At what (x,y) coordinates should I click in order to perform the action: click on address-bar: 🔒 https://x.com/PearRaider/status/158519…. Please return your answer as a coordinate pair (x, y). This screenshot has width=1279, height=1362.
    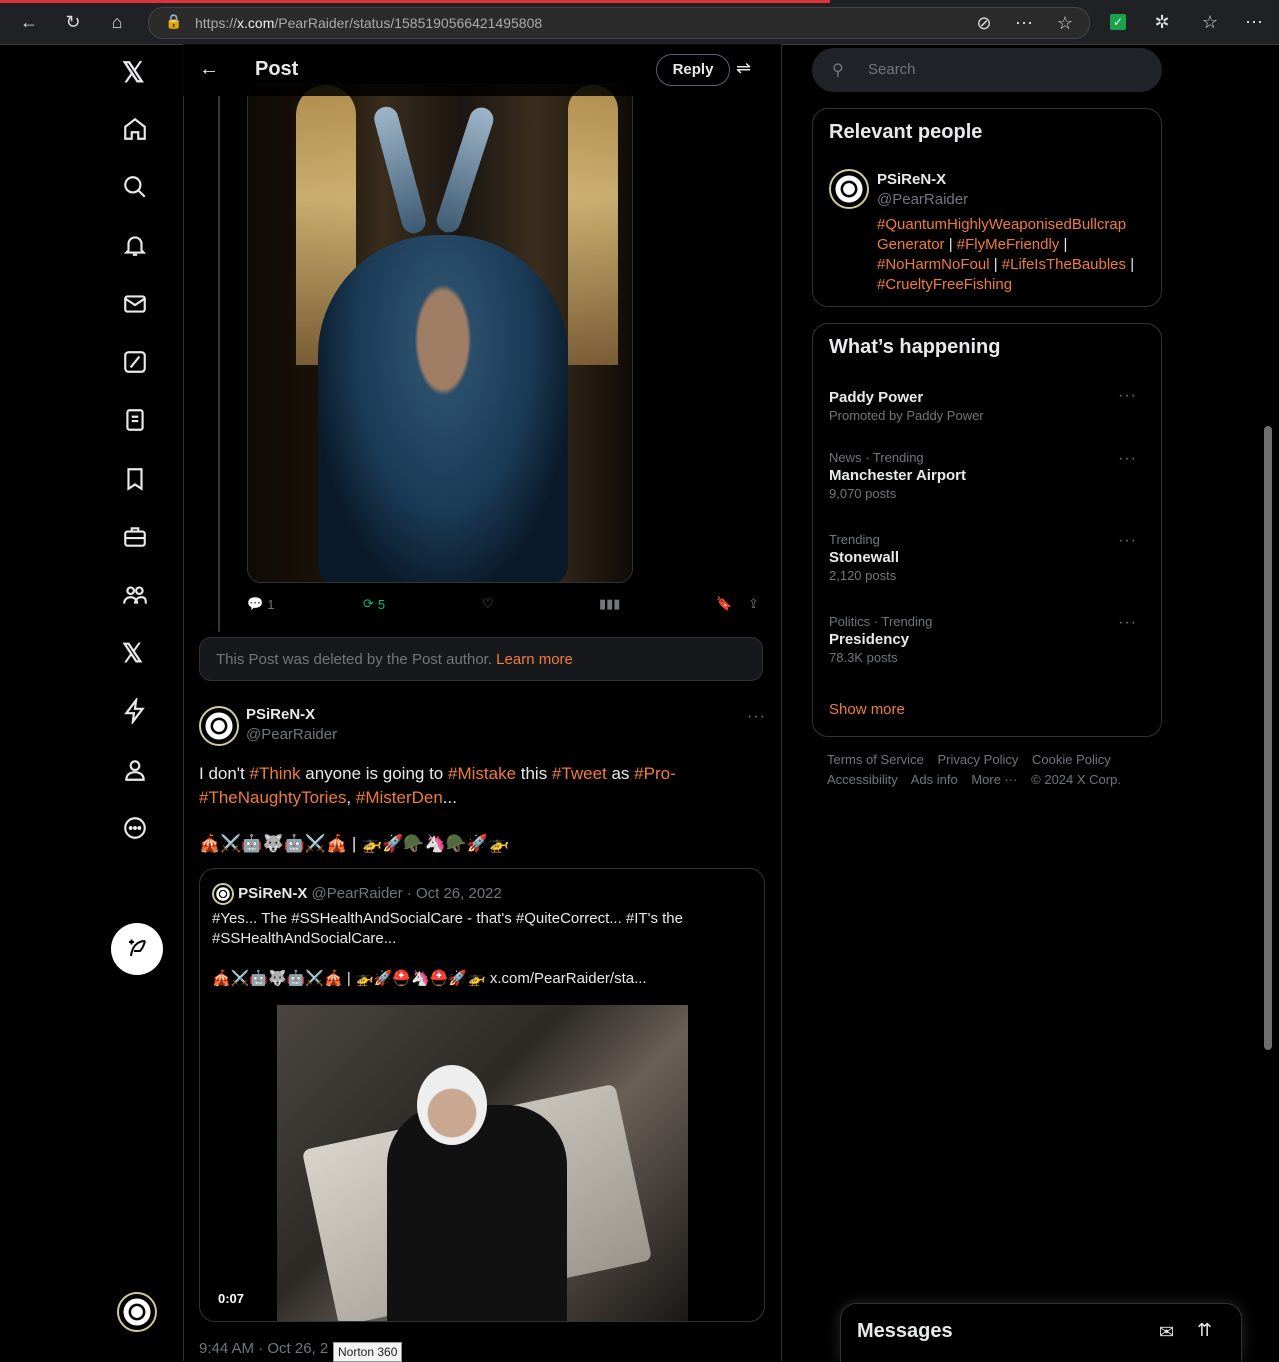
    Looking at the image, I should click on (619, 23).